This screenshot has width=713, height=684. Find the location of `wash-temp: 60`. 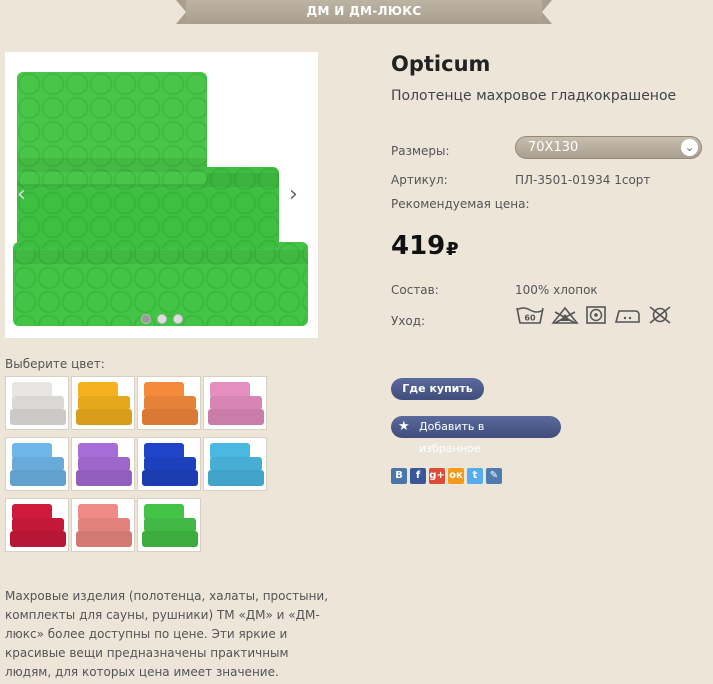

wash-temp: 60 is located at coordinates (530, 318).